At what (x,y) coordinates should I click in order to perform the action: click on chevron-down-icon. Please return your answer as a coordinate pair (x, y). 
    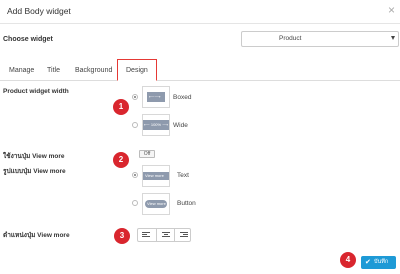
    Looking at the image, I should click on (393, 38).